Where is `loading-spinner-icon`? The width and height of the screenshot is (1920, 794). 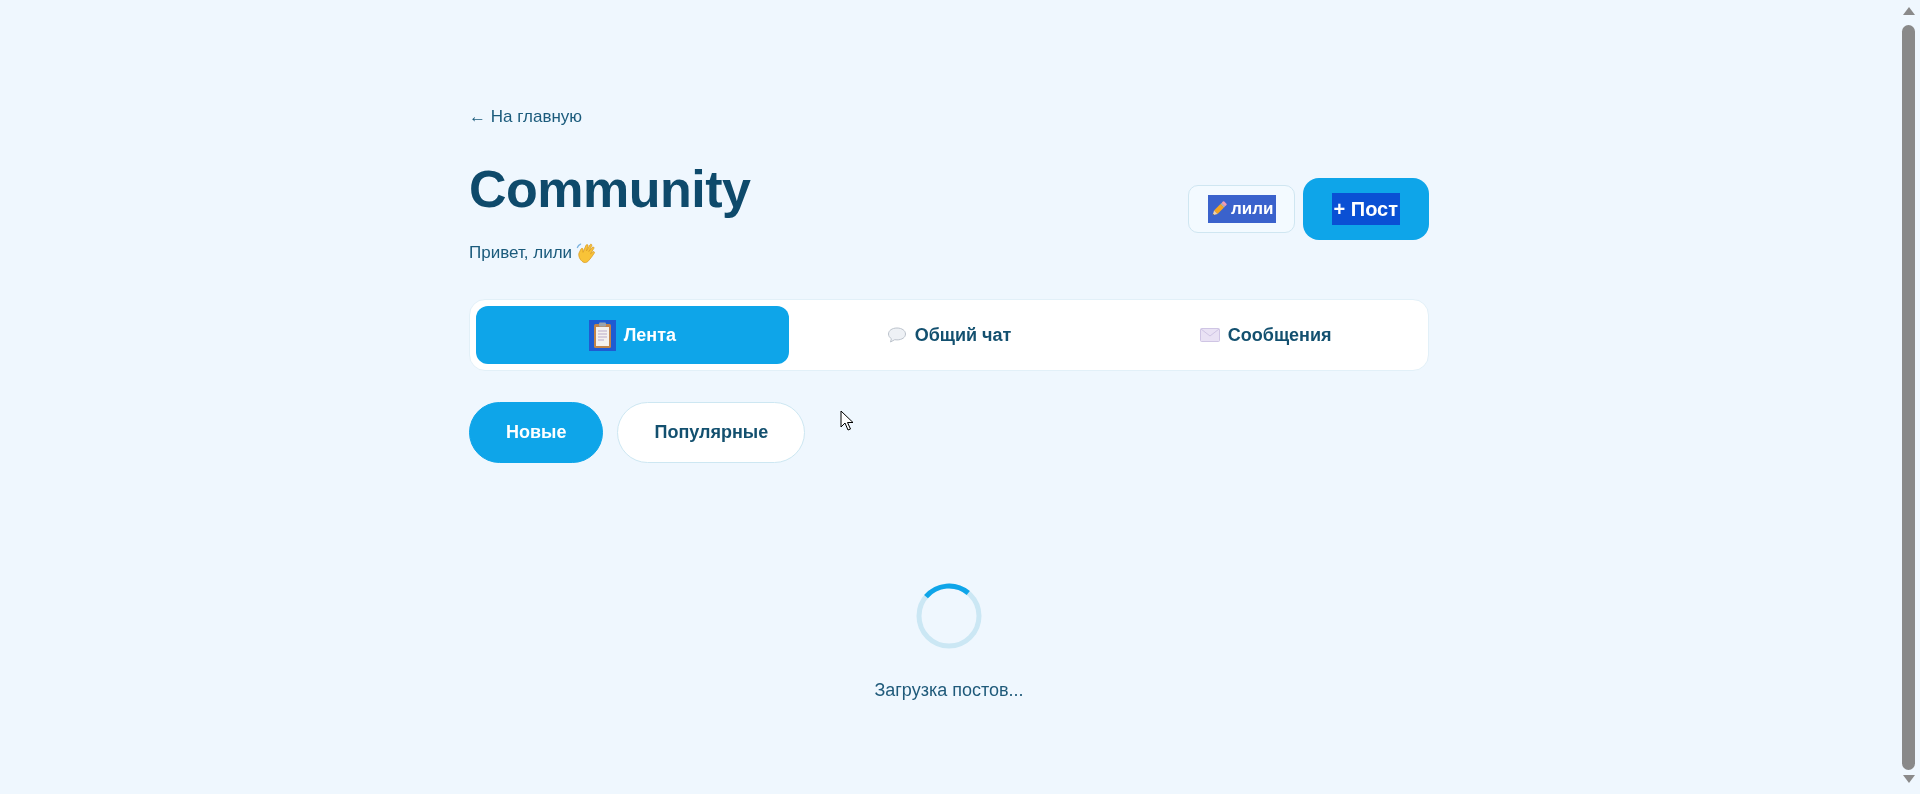 loading-spinner-icon is located at coordinates (949, 616).